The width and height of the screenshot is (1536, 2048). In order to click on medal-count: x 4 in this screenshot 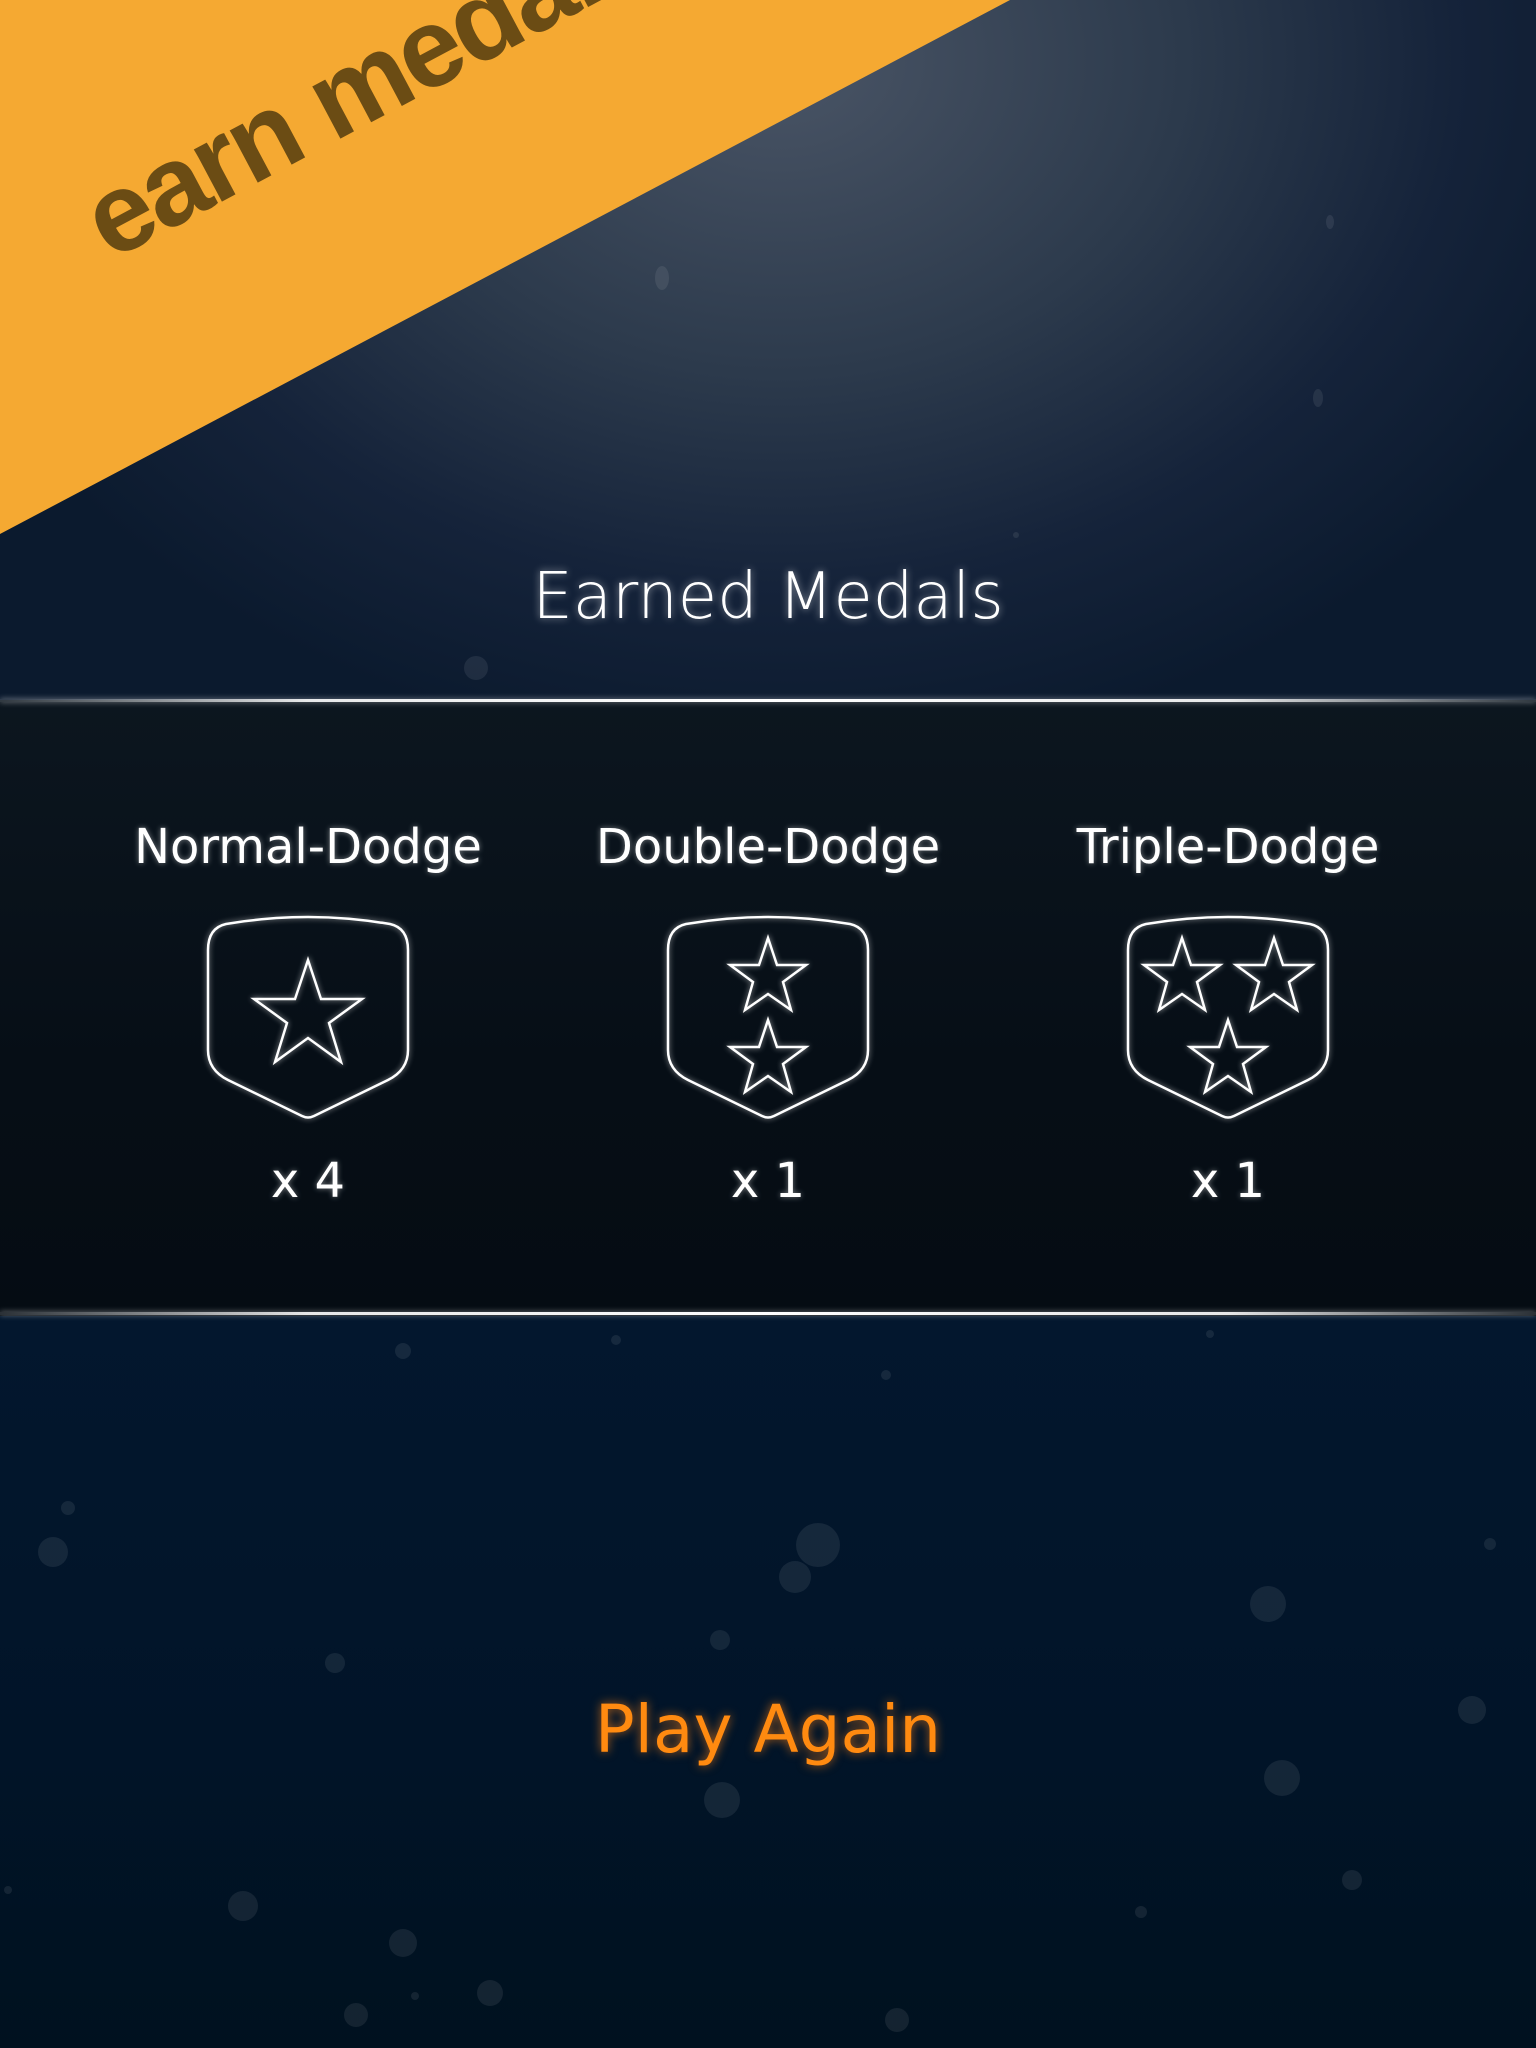, I will do `click(308, 1181)`.